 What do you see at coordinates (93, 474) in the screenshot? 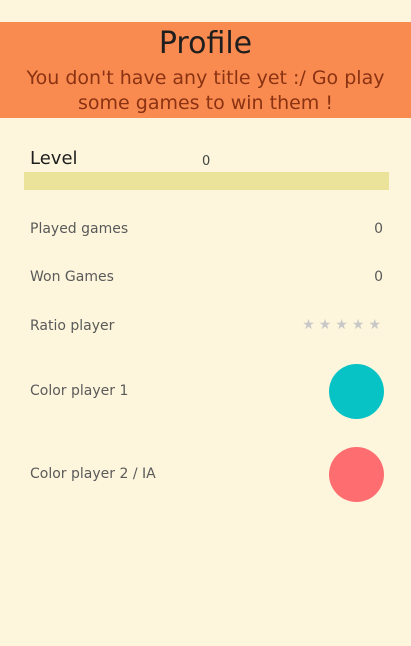
I see `color-player-2-label: Color player 2 / IA` at bounding box center [93, 474].